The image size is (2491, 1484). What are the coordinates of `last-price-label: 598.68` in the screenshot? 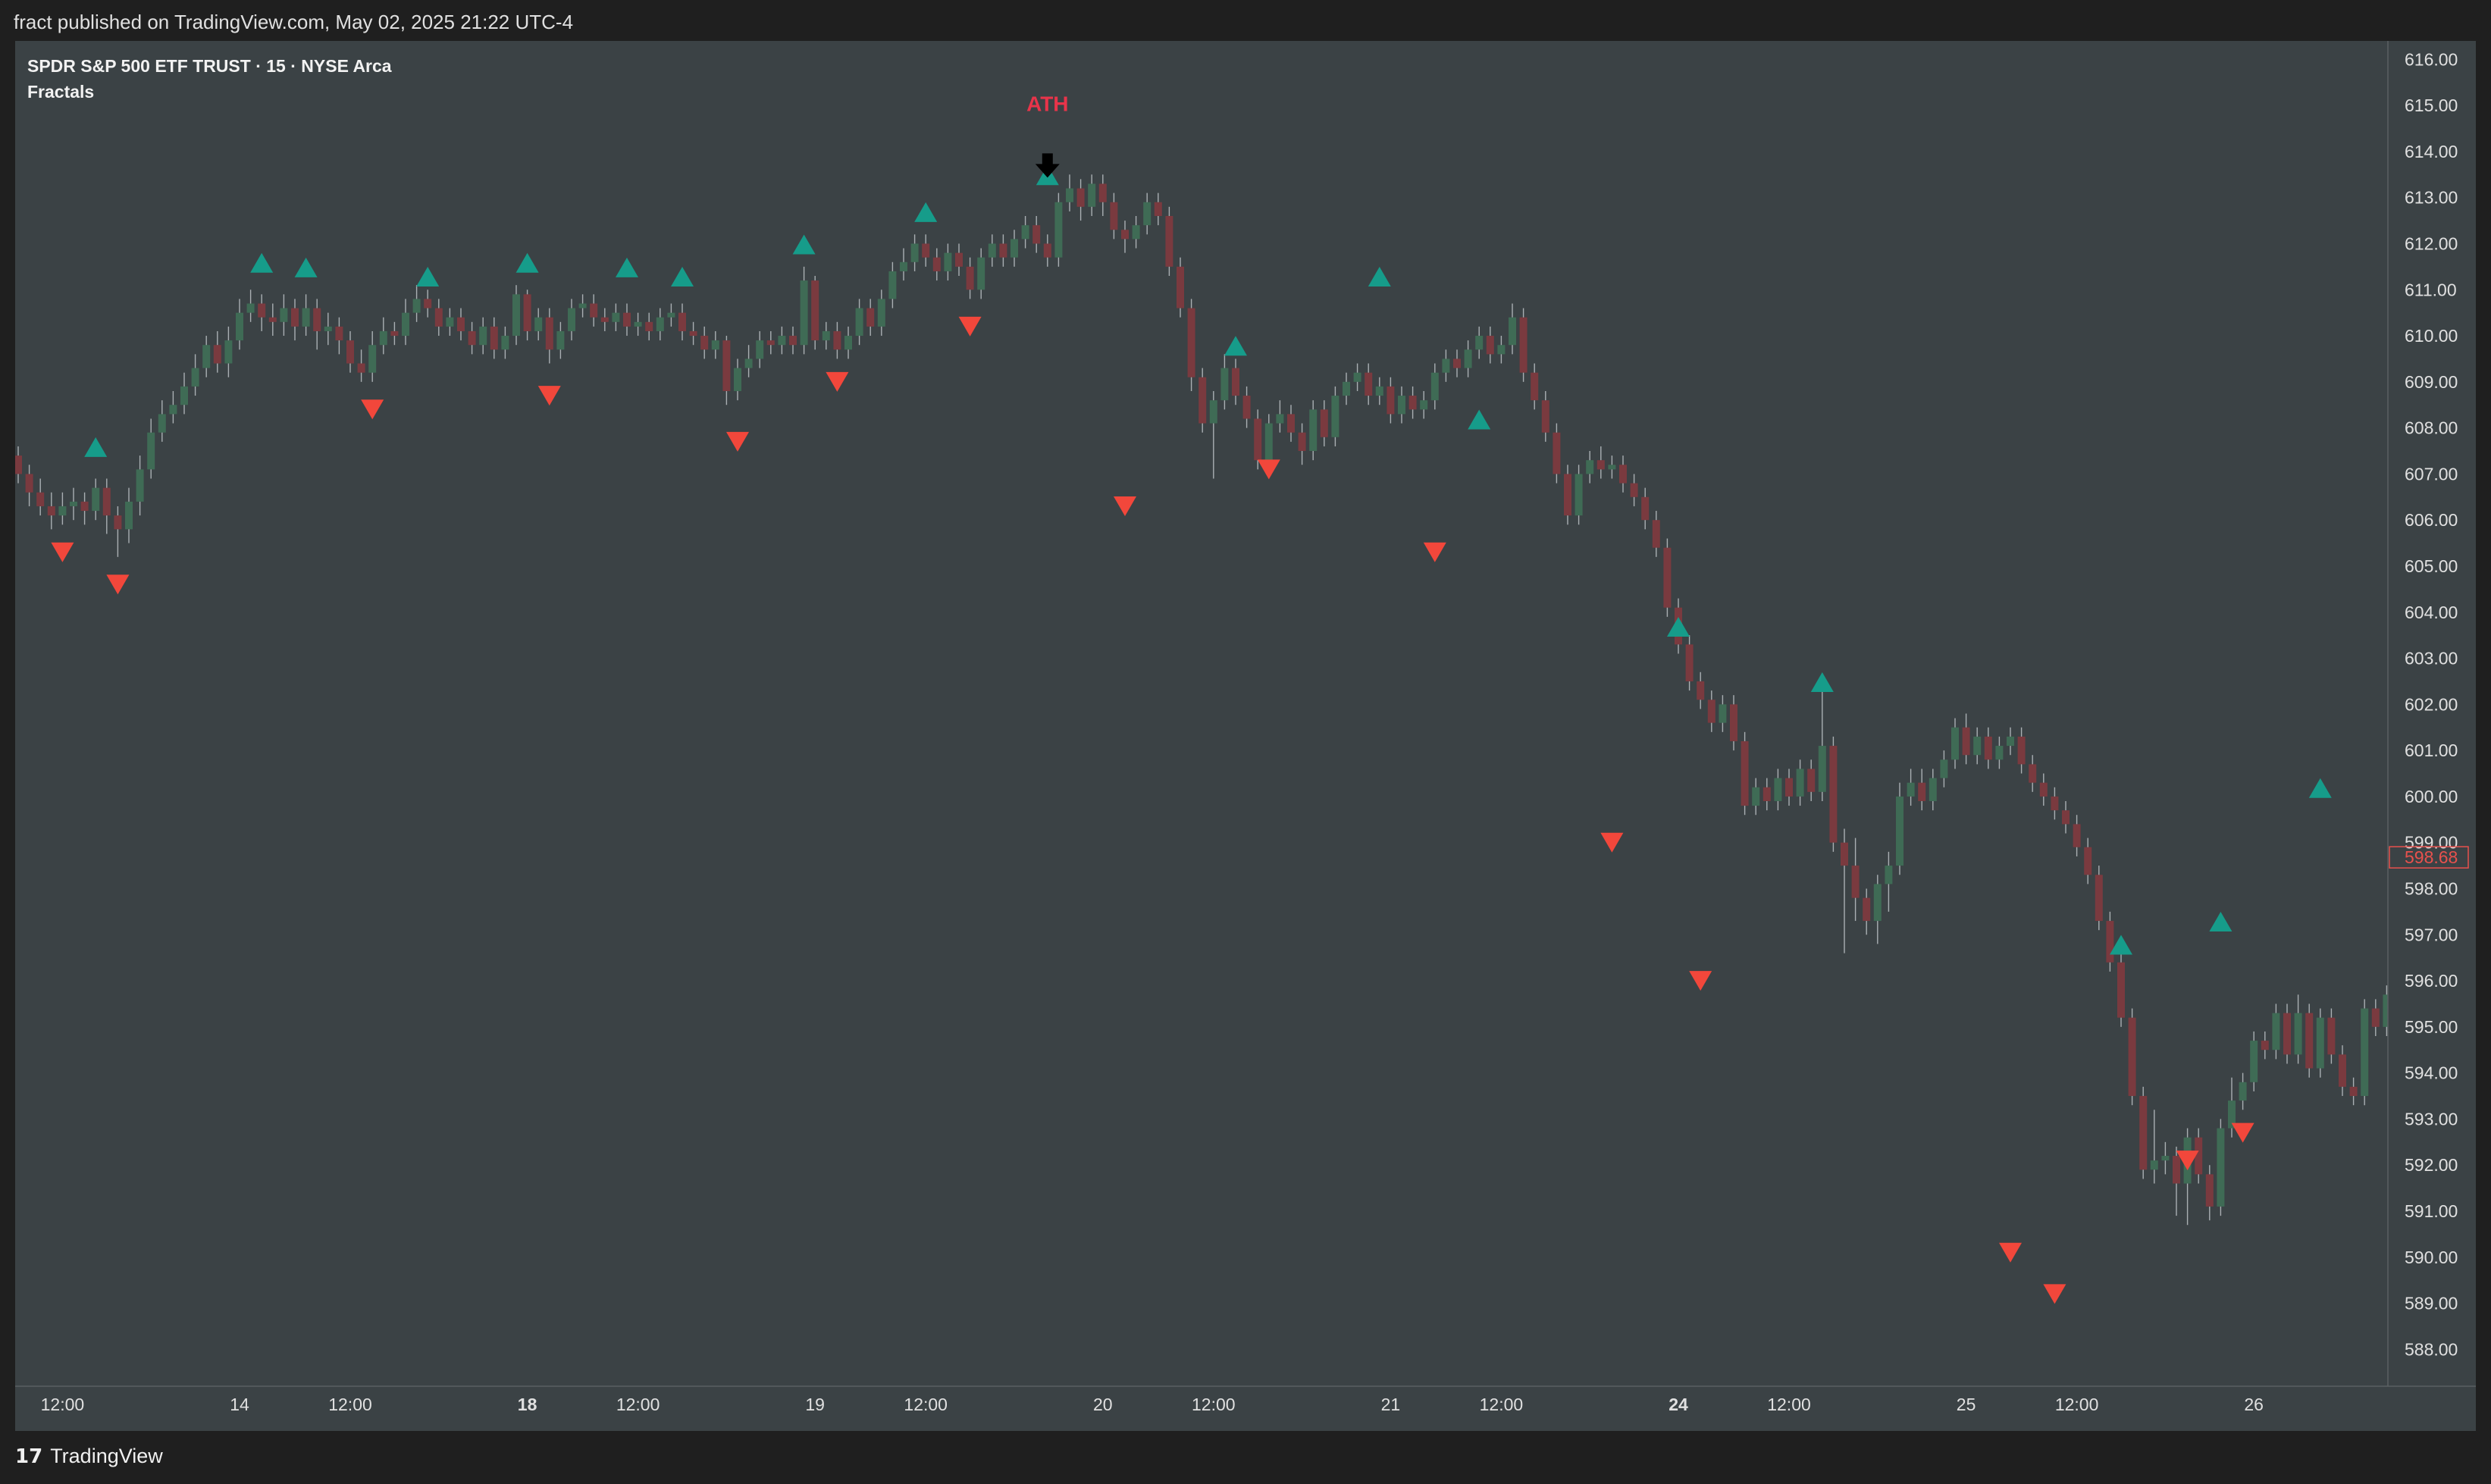 It's located at (2431, 857).